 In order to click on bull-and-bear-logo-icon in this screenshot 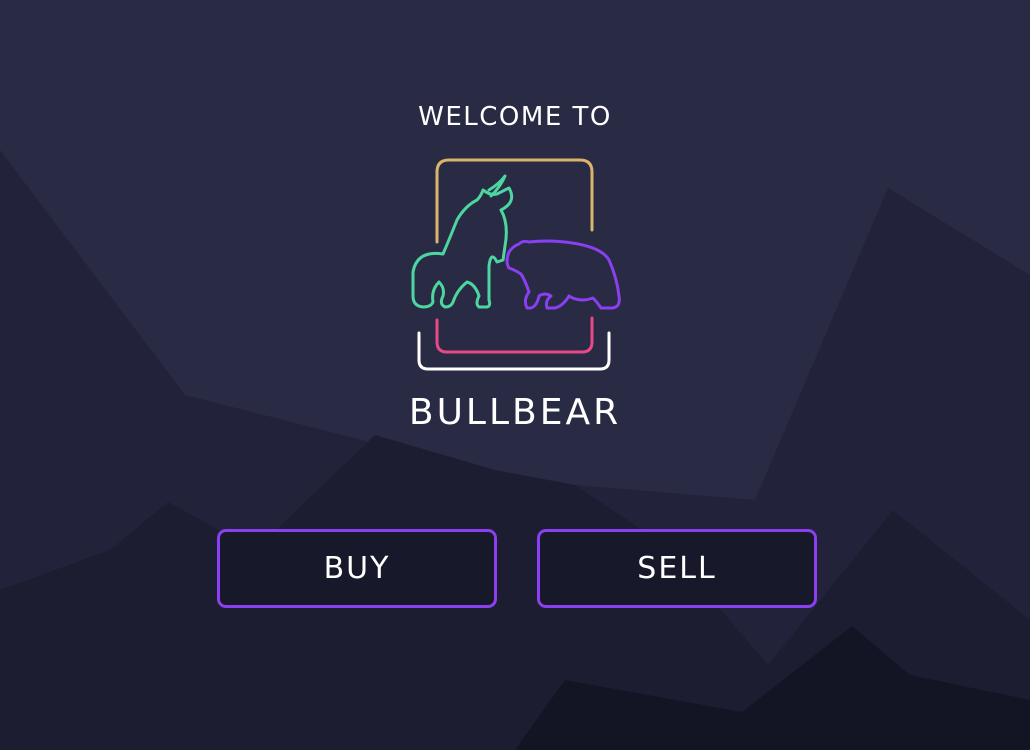, I will do `click(516, 264)`.